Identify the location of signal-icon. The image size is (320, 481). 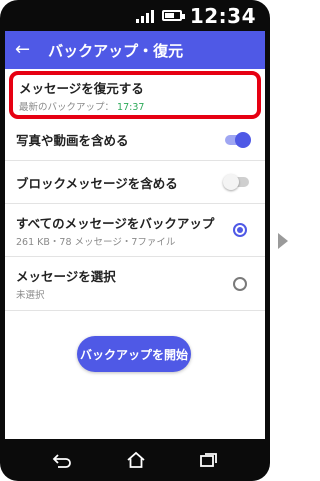
(144, 16).